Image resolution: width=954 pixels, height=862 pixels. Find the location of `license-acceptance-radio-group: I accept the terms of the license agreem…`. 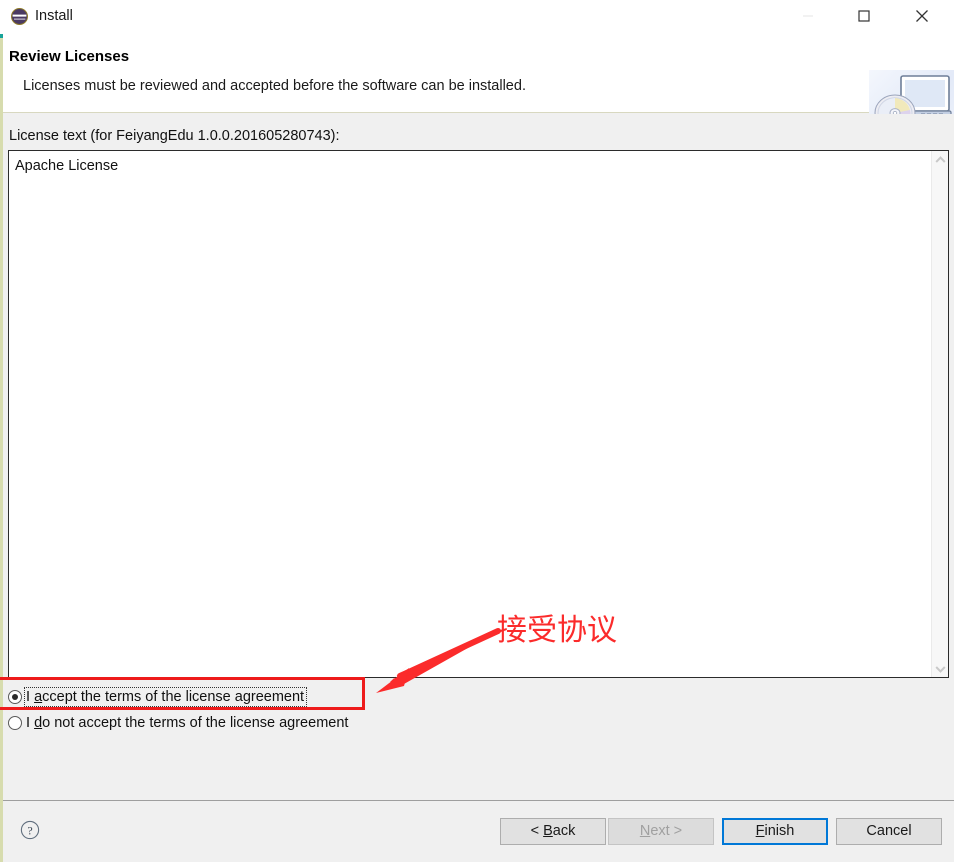

license-acceptance-radio-group: I accept the terms of the license agreem… is located at coordinates (258, 712).